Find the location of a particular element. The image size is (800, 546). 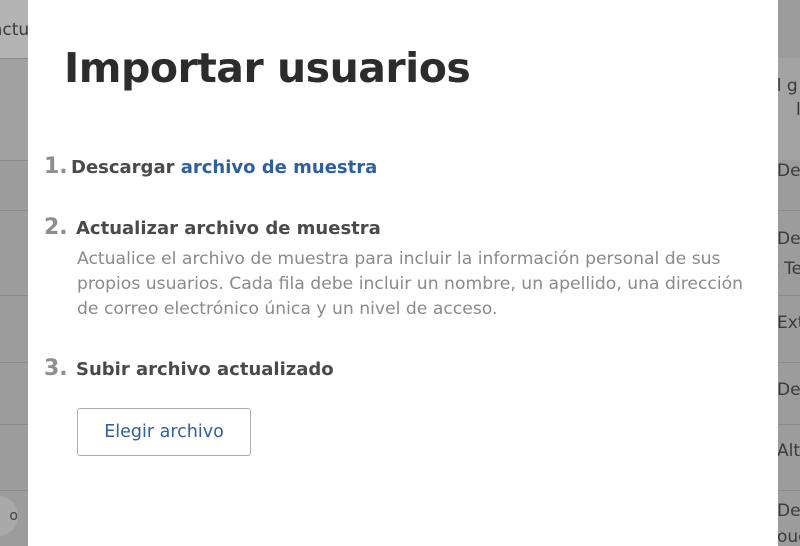

step-title: Descargar archivo de muestra is located at coordinates (224, 167).